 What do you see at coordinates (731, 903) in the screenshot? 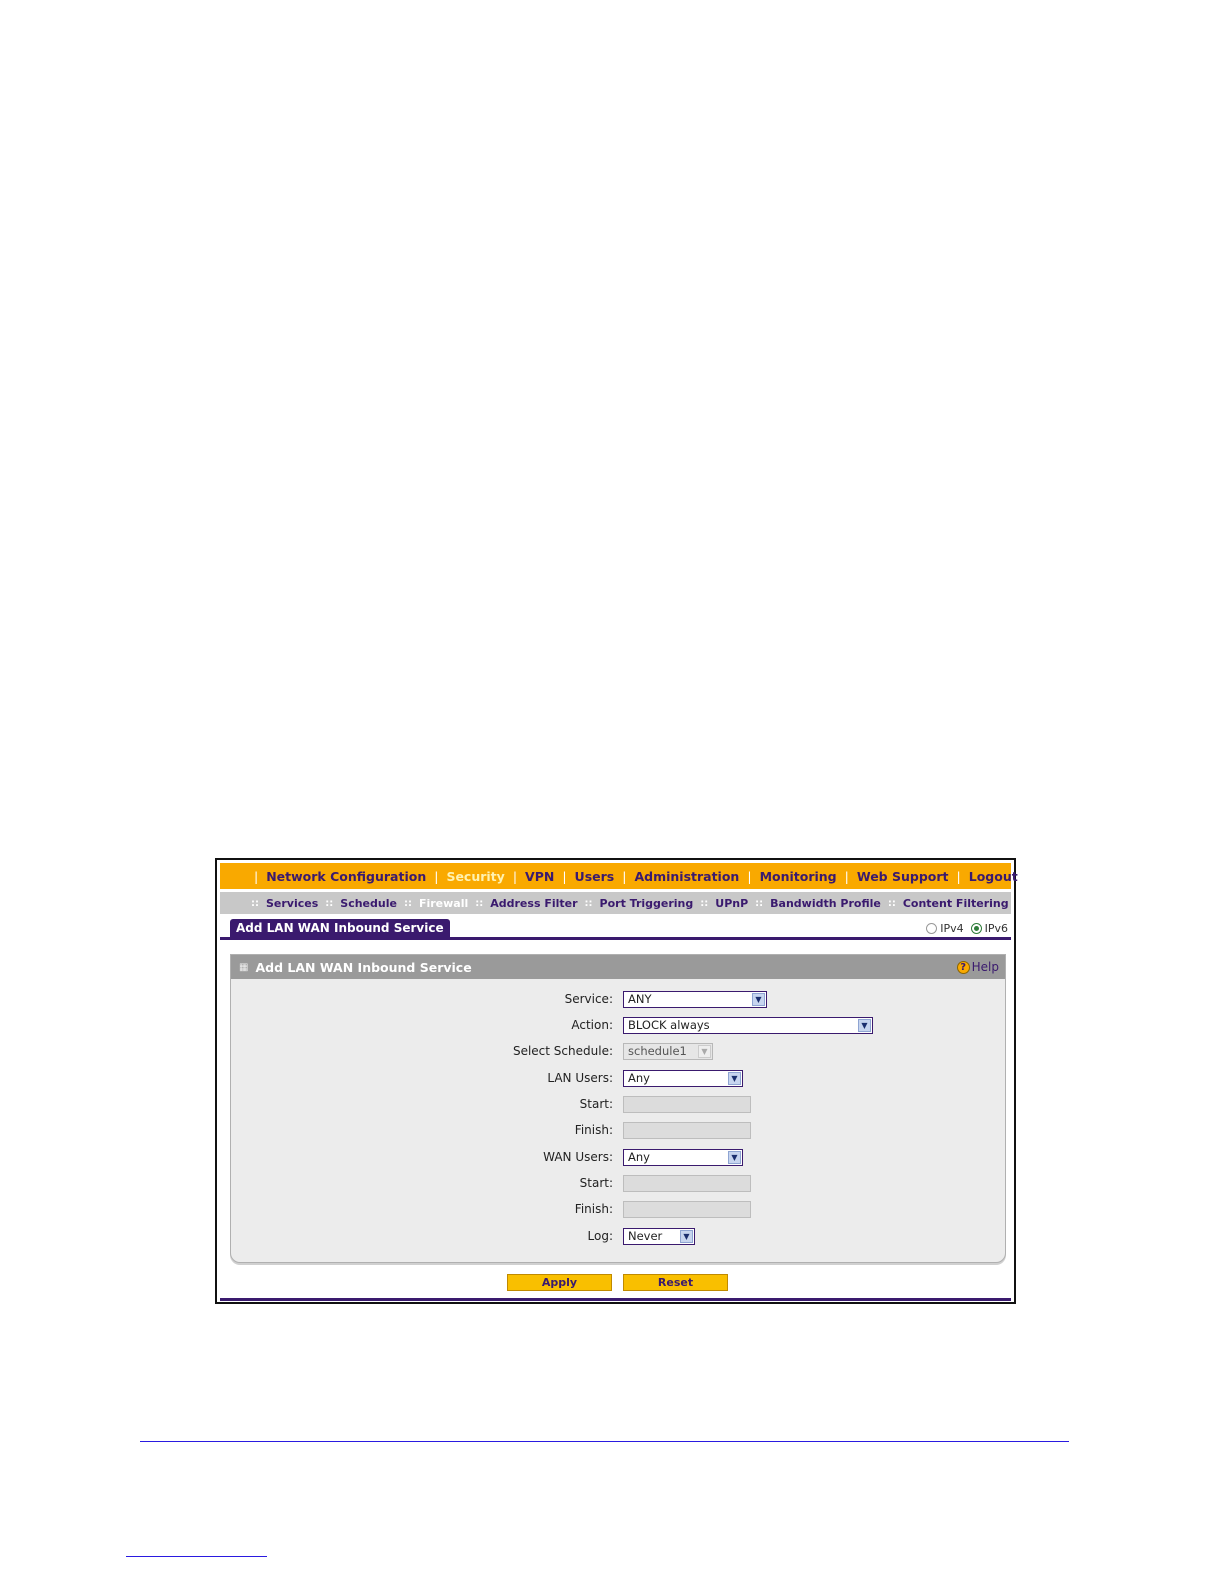
I see `subnav-upnp: UPnP` at bounding box center [731, 903].